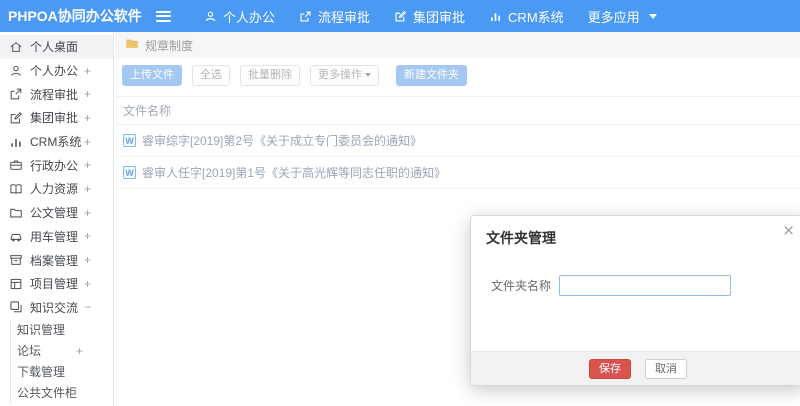 This screenshot has width=800, height=406. Describe the element at coordinates (16, 47) in the screenshot. I see `home-icon` at that location.